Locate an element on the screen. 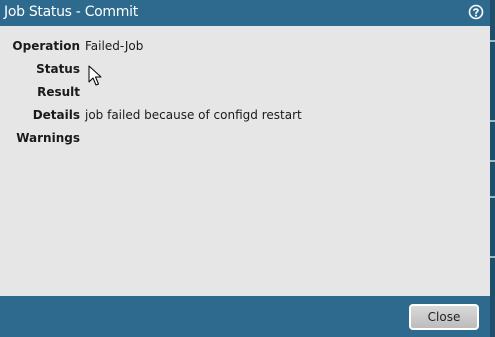 This screenshot has width=495, height=337. field-label: Result is located at coordinates (58, 92).